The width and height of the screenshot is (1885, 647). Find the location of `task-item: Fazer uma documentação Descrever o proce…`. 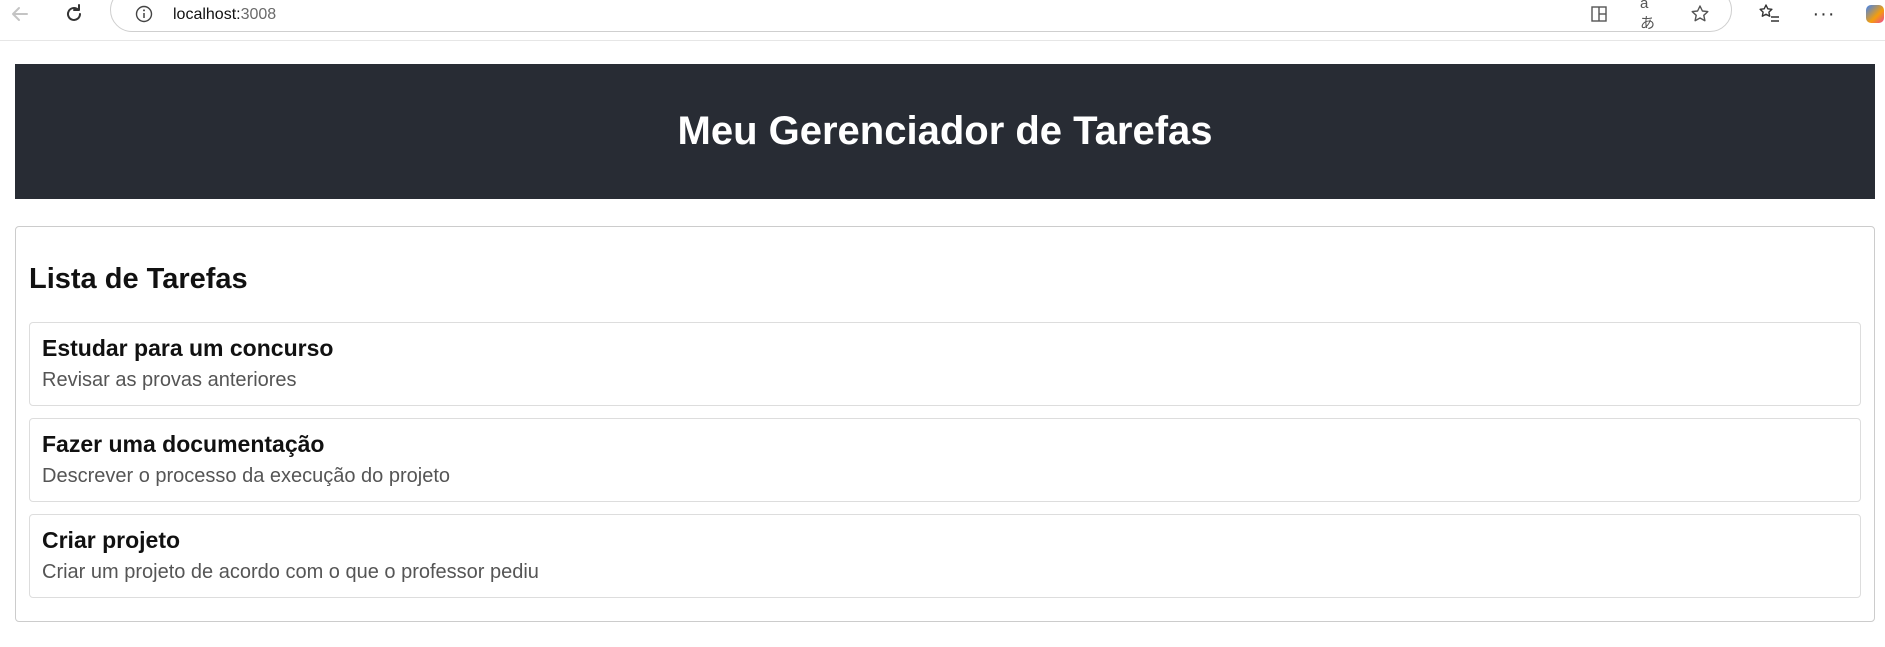

task-item: Fazer uma documentação Descrever o proce… is located at coordinates (945, 460).